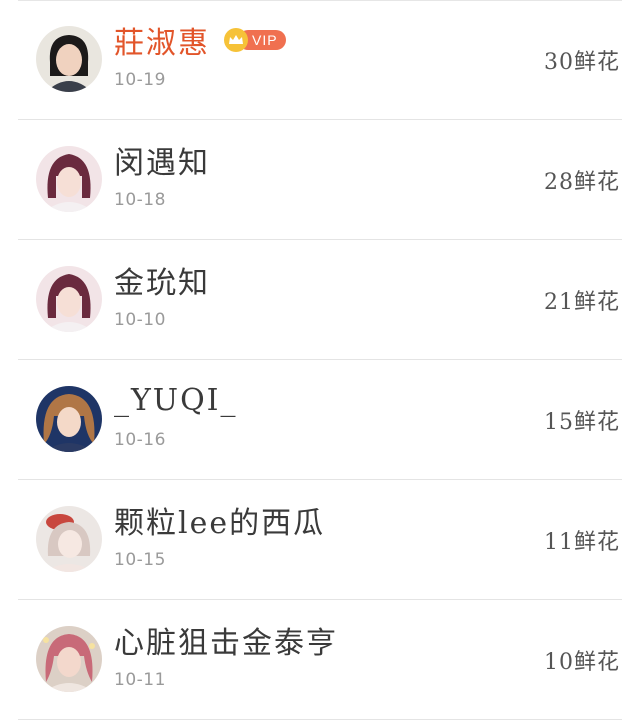 Image resolution: width=640 pixels, height=720 pixels. What do you see at coordinates (582, 542) in the screenshot?
I see `flower-count: 11鲜花` at bounding box center [582, 542].